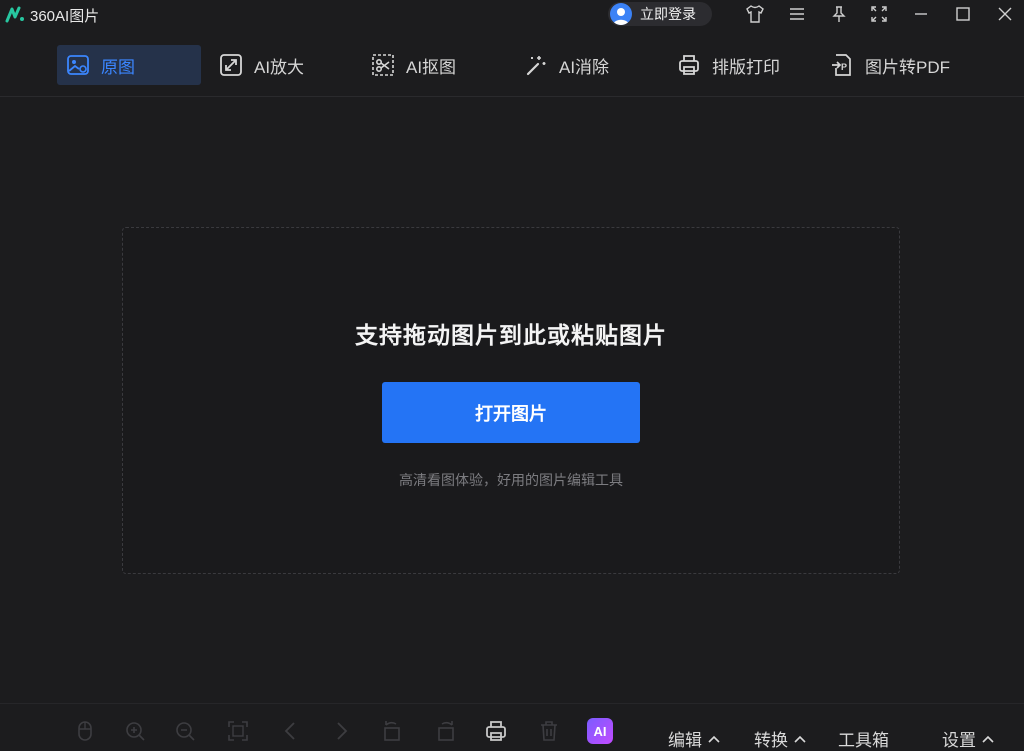  What do you see at coordinates (85, 731) in the screenshot?
I see `mouse-icon` at bounding box center [85, 731].